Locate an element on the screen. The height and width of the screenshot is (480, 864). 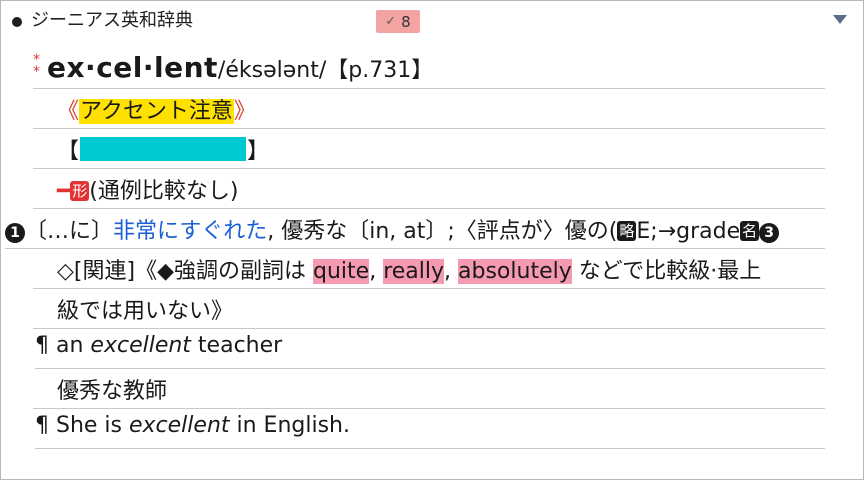
check-count-badge: ✓ 8 is located at coordinates (398, 21).